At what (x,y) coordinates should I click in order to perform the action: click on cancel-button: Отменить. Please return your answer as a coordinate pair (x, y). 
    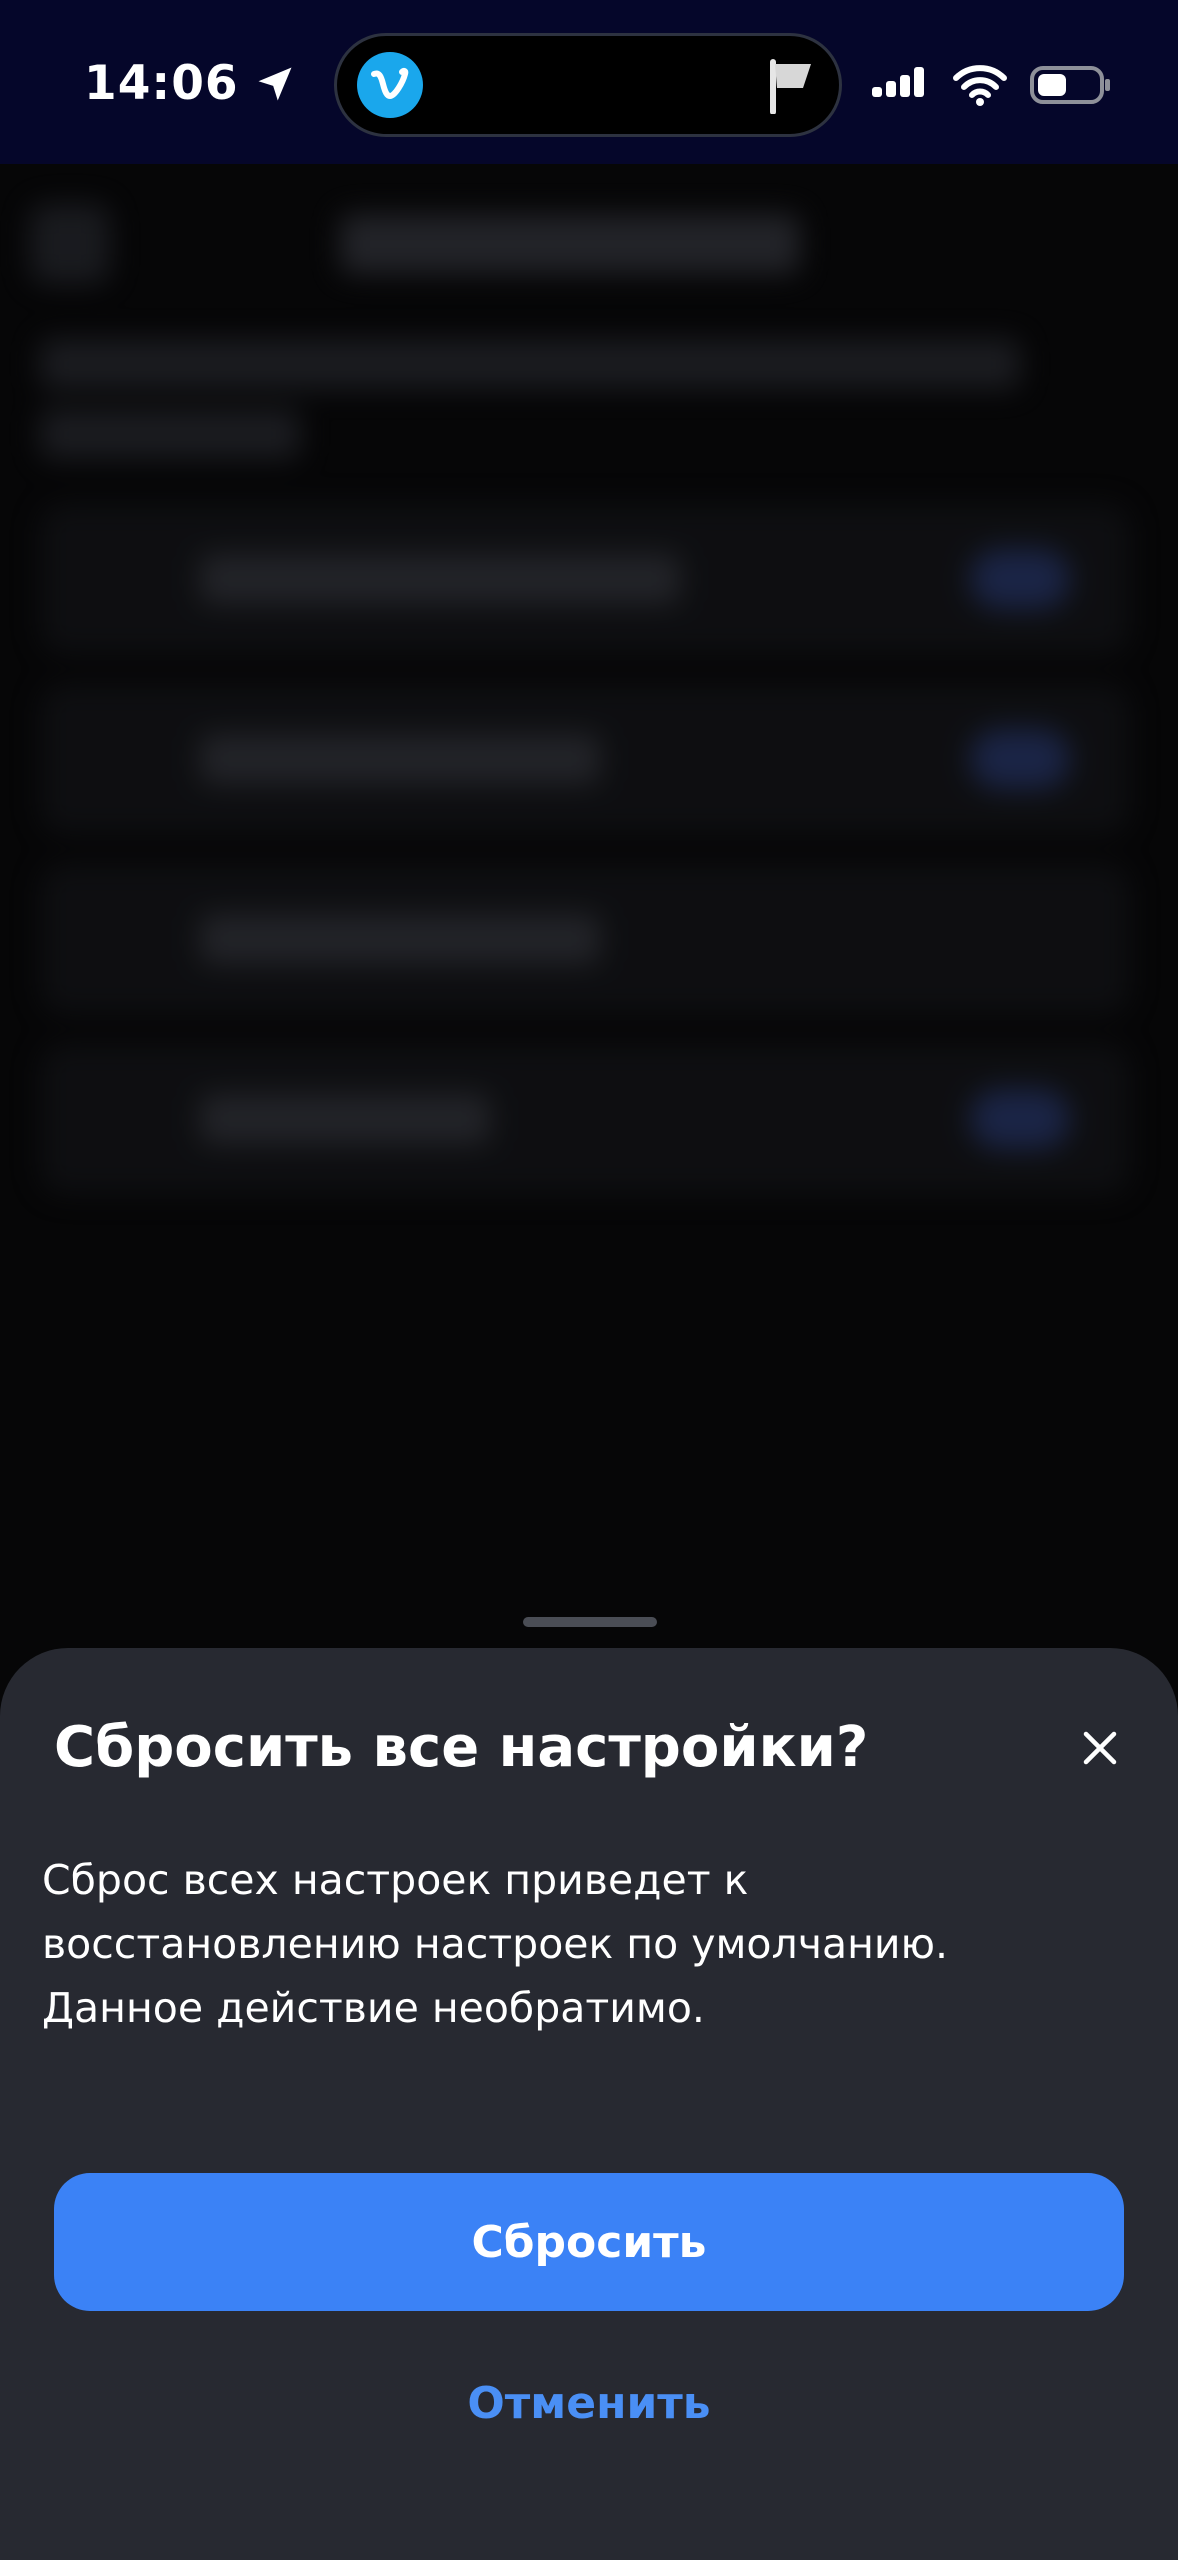
    Looking at the image, I should click on (589, 2403).